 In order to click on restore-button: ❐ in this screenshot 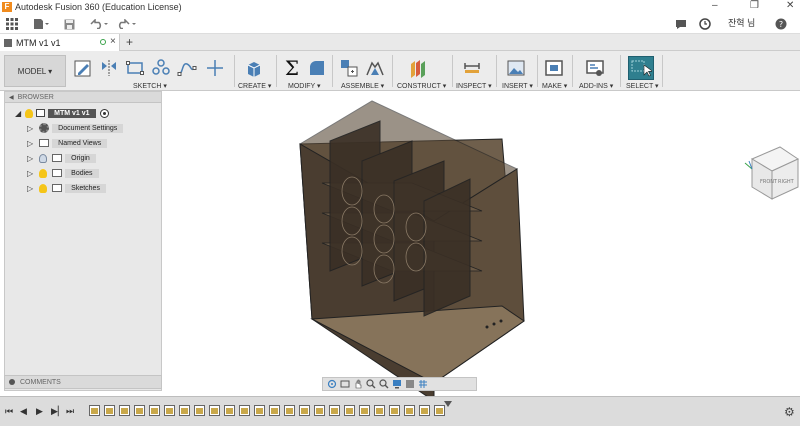, I will do `click(754, 5)`.